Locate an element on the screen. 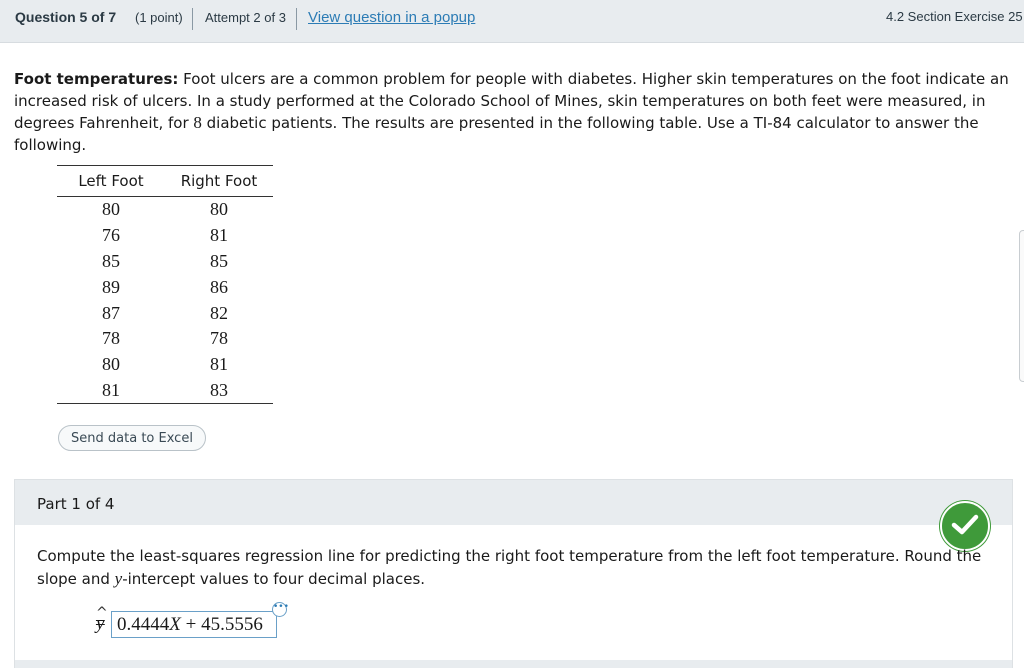 The height and width of the screenshot is (668, 1024). left-foot-cell: 76 is located at coordinates (111, 235).